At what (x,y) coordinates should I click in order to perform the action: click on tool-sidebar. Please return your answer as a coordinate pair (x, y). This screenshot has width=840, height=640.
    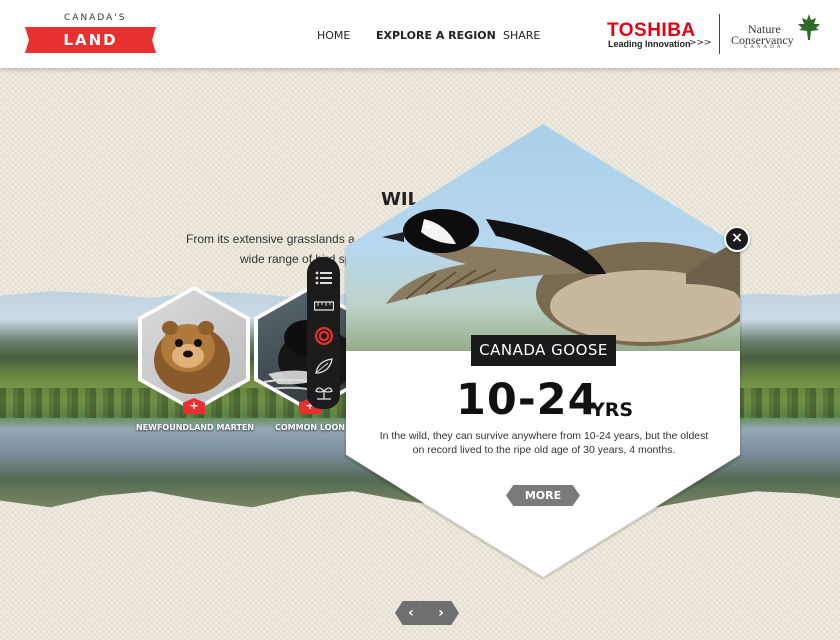
    Looking at the image, I should click on (323, 333).